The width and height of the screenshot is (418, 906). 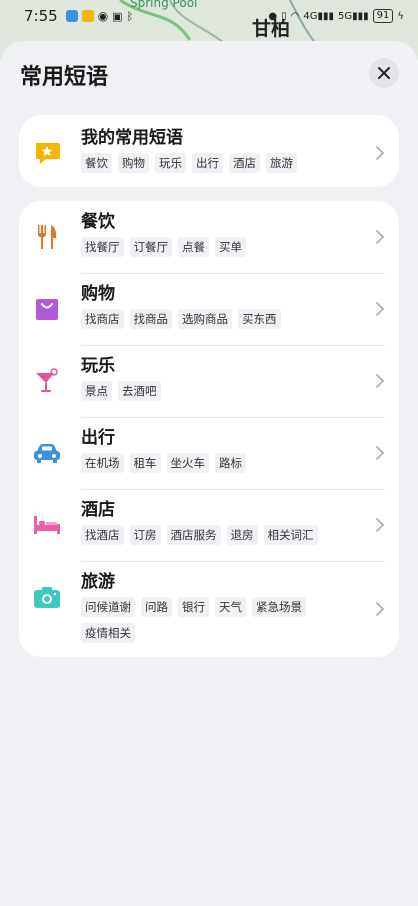 I want to click on bed-icon, so click(x=47, y=525).